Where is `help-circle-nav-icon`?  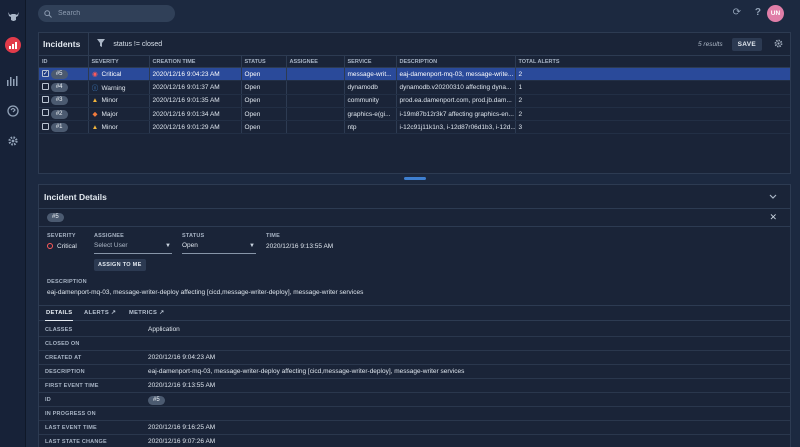 help-circle-nav-icon is located at coordinates (13, 111).